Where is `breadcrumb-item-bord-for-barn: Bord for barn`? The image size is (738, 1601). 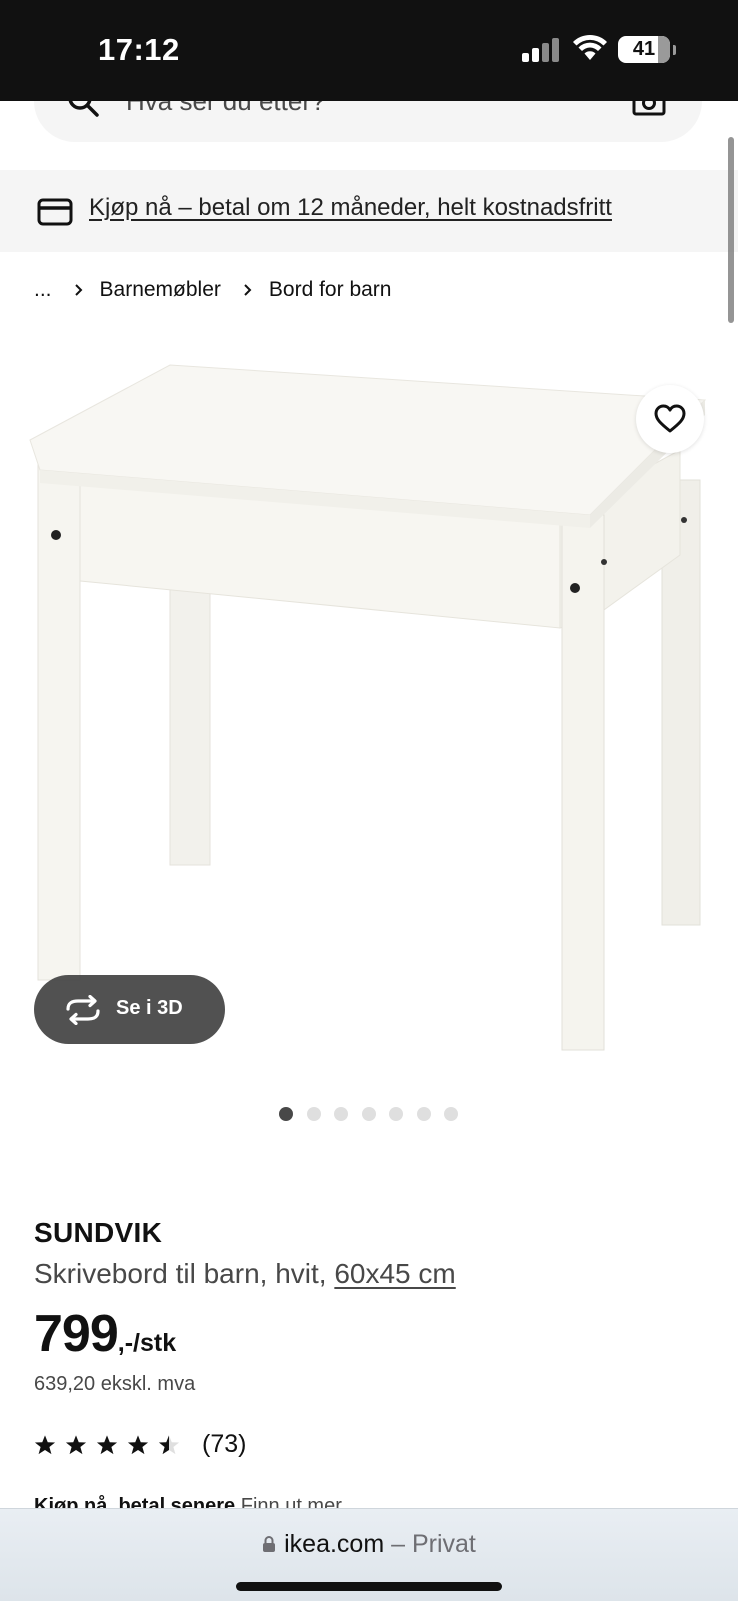 breadcrumb-item-bord-for-barn: Bord for barn is located at coordinates (330, 290).